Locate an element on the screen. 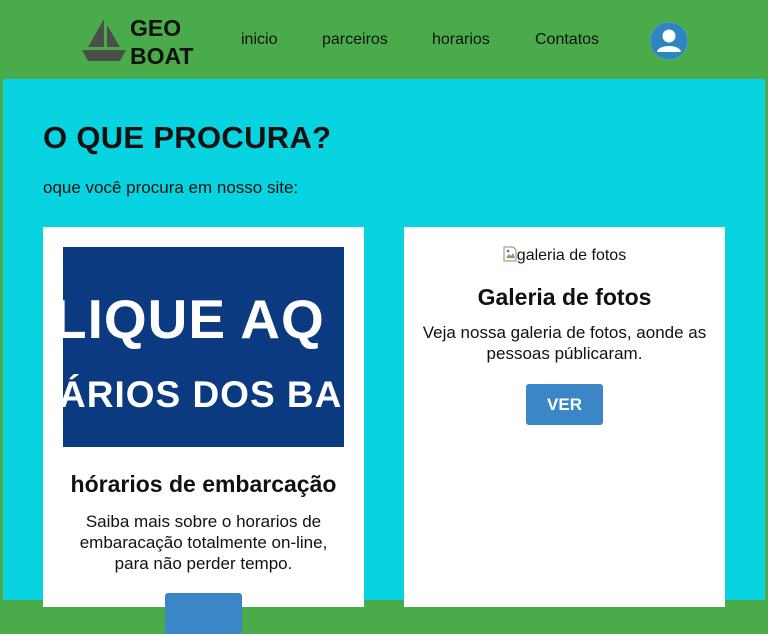 Image resolution: width=768 pixels, height=634 pixels. ver-button: VER is located at coordinates (564, 404).